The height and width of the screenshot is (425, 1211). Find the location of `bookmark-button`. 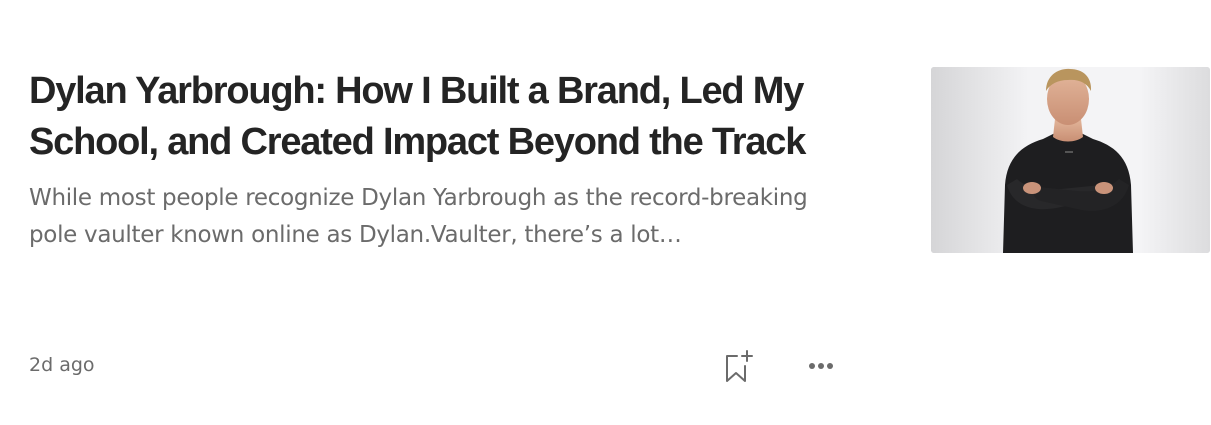

bookmark-button is located at coordinates (739, 366).